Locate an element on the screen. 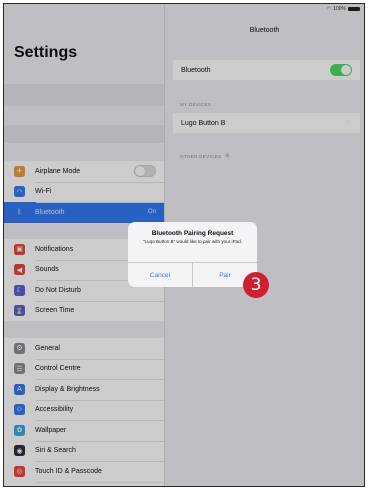 This screenshot has width=368, height=488. battery-icon is located at coordinates (19, 486).